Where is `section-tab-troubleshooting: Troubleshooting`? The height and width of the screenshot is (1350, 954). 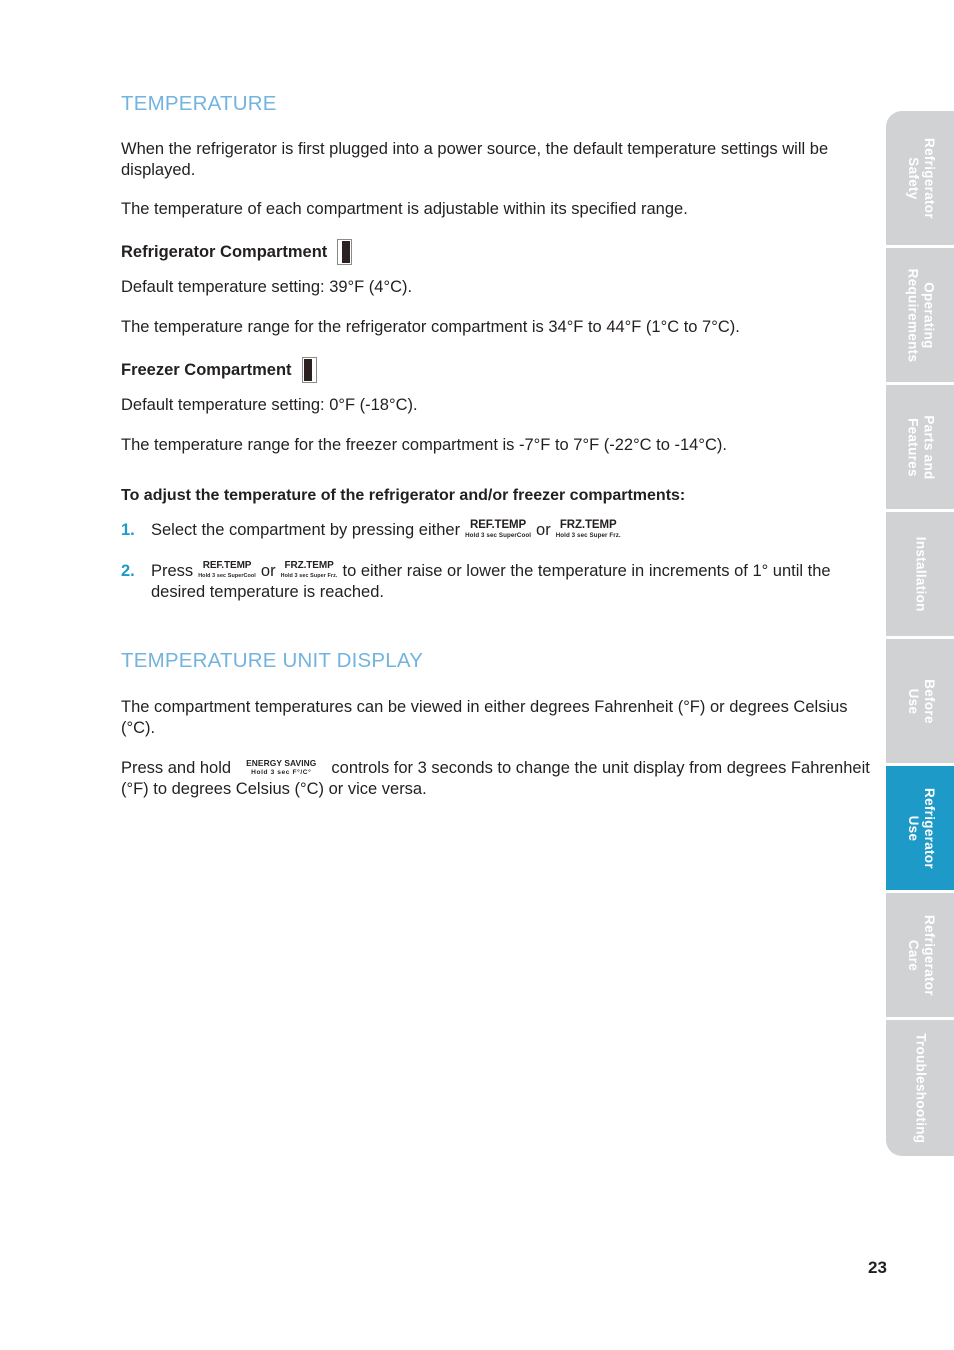 section-tab-troubleshooting: Troubleshooting is located at coordinates (920, 1088).